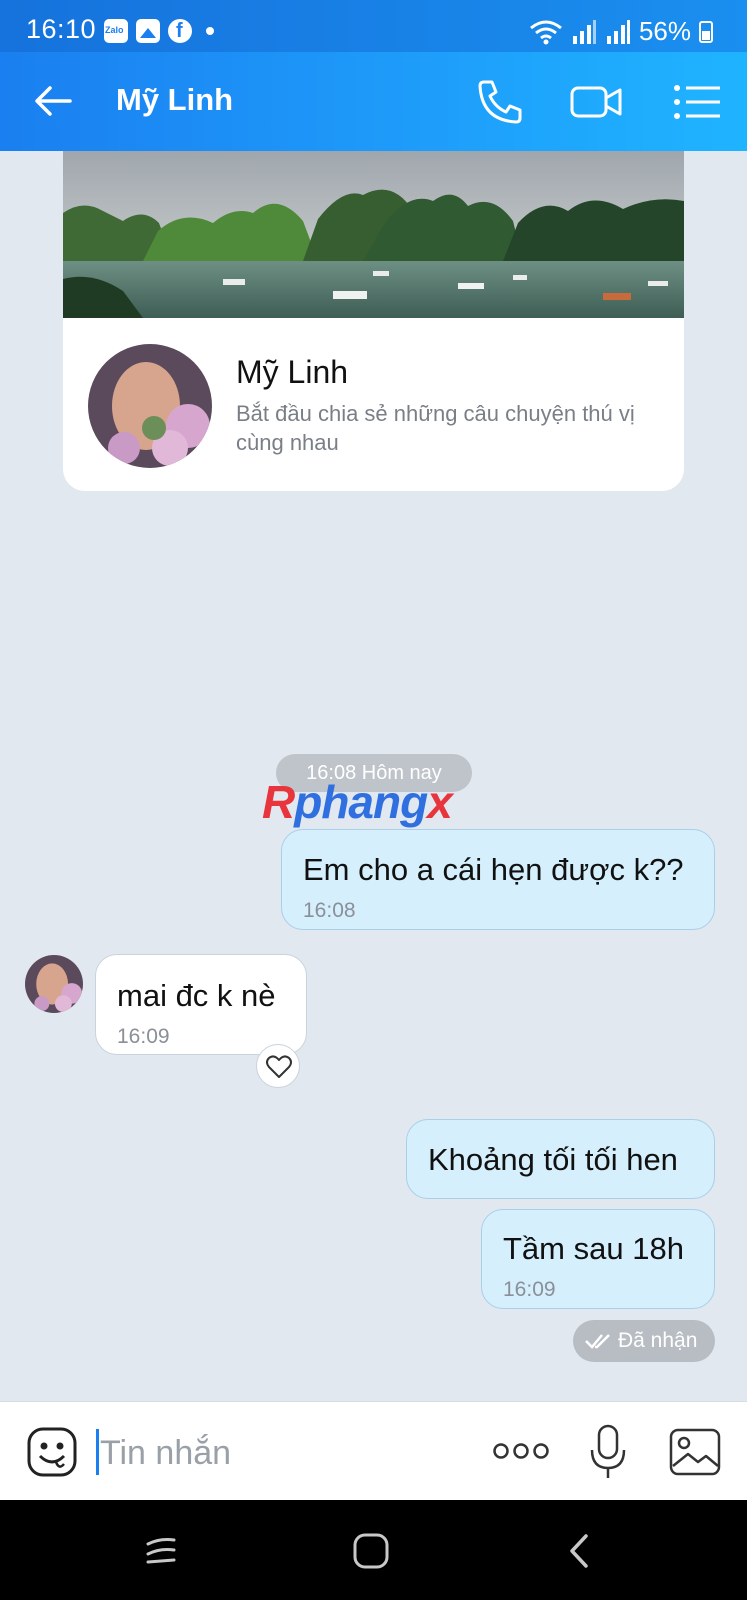  I want to click on back-arrow-icon, so click(53, 101).